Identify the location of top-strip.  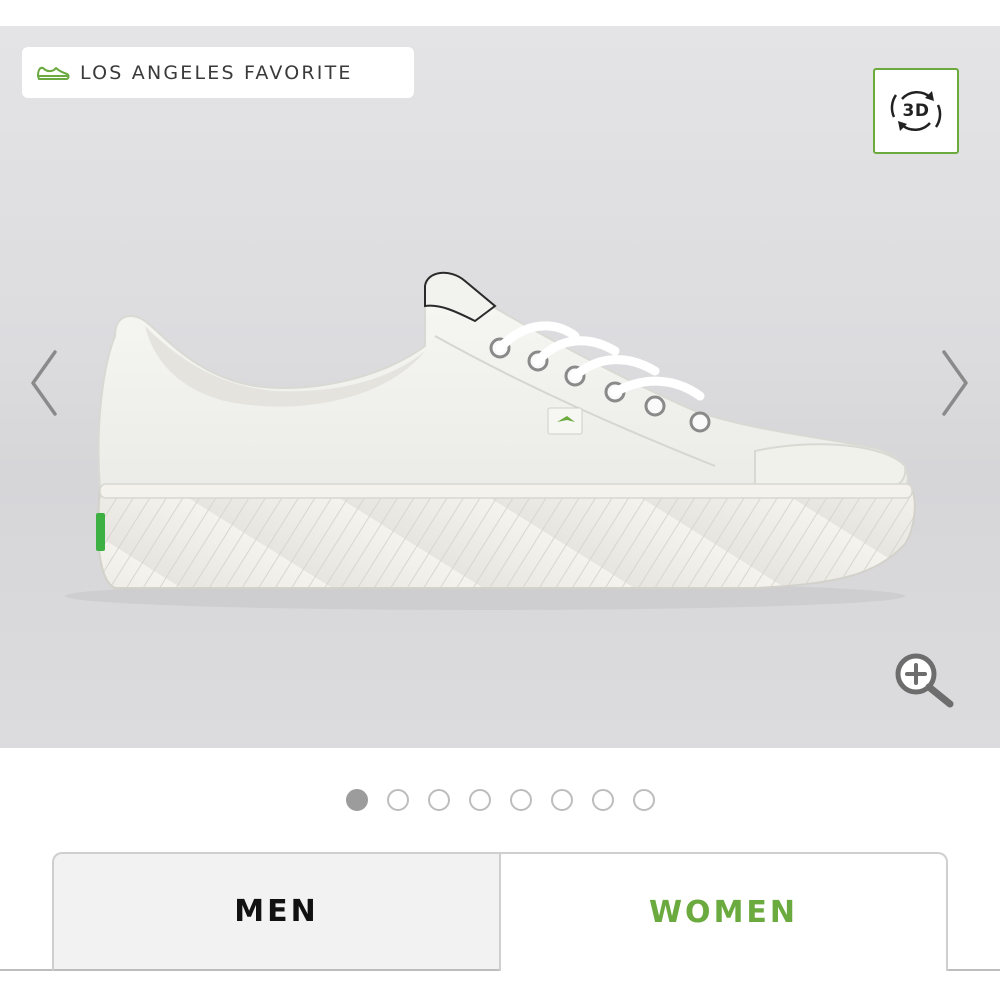
(500, 13).